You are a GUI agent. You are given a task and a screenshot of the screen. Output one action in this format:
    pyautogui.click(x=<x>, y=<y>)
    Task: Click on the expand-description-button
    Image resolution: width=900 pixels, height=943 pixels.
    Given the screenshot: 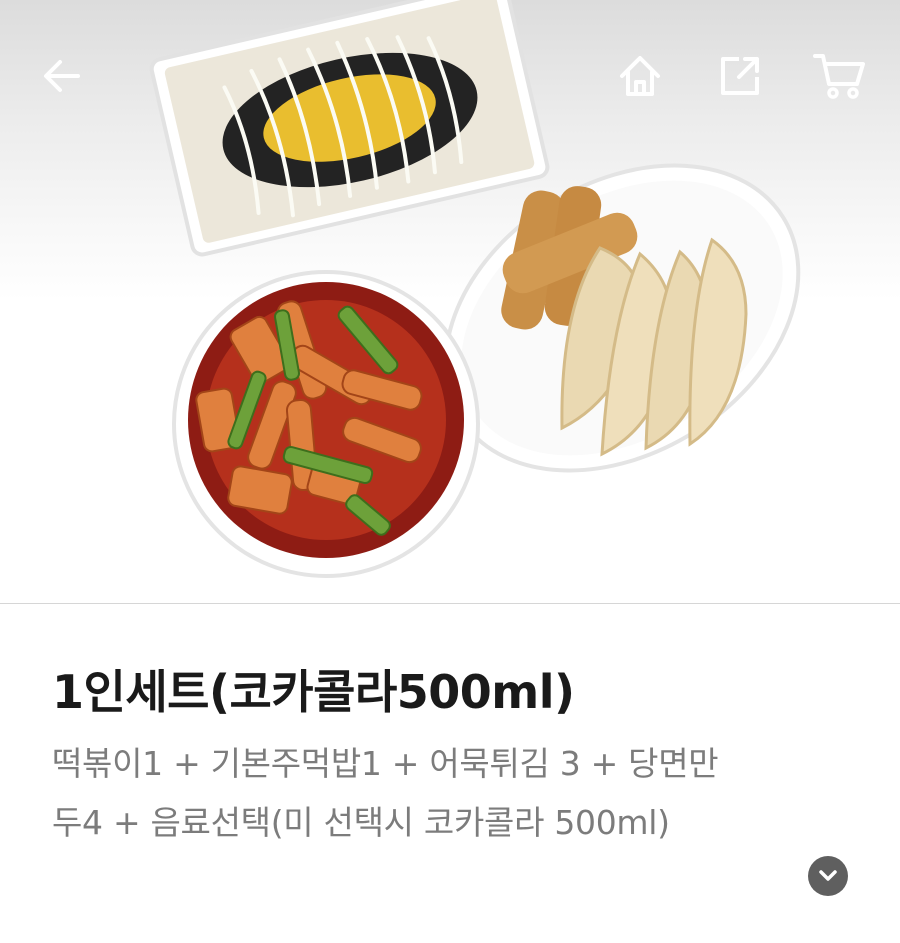 What is the action you would take?
    pyautogui.click(x=828, y=876)
    